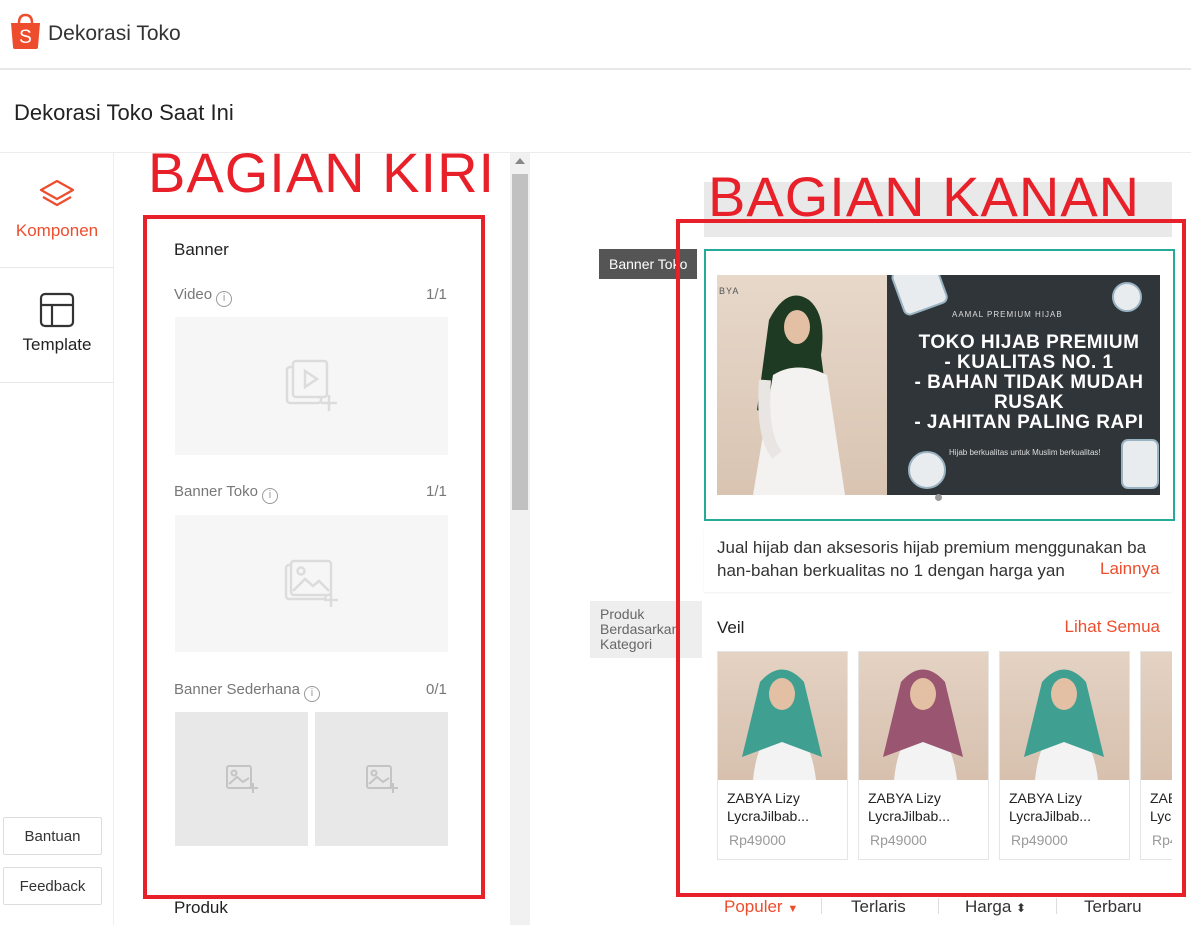 The height and width of the screenshot is (925, 1191). Describe the element at coordinates (25, 37) in the screenshot. I see `logo-letter: S` at that location.